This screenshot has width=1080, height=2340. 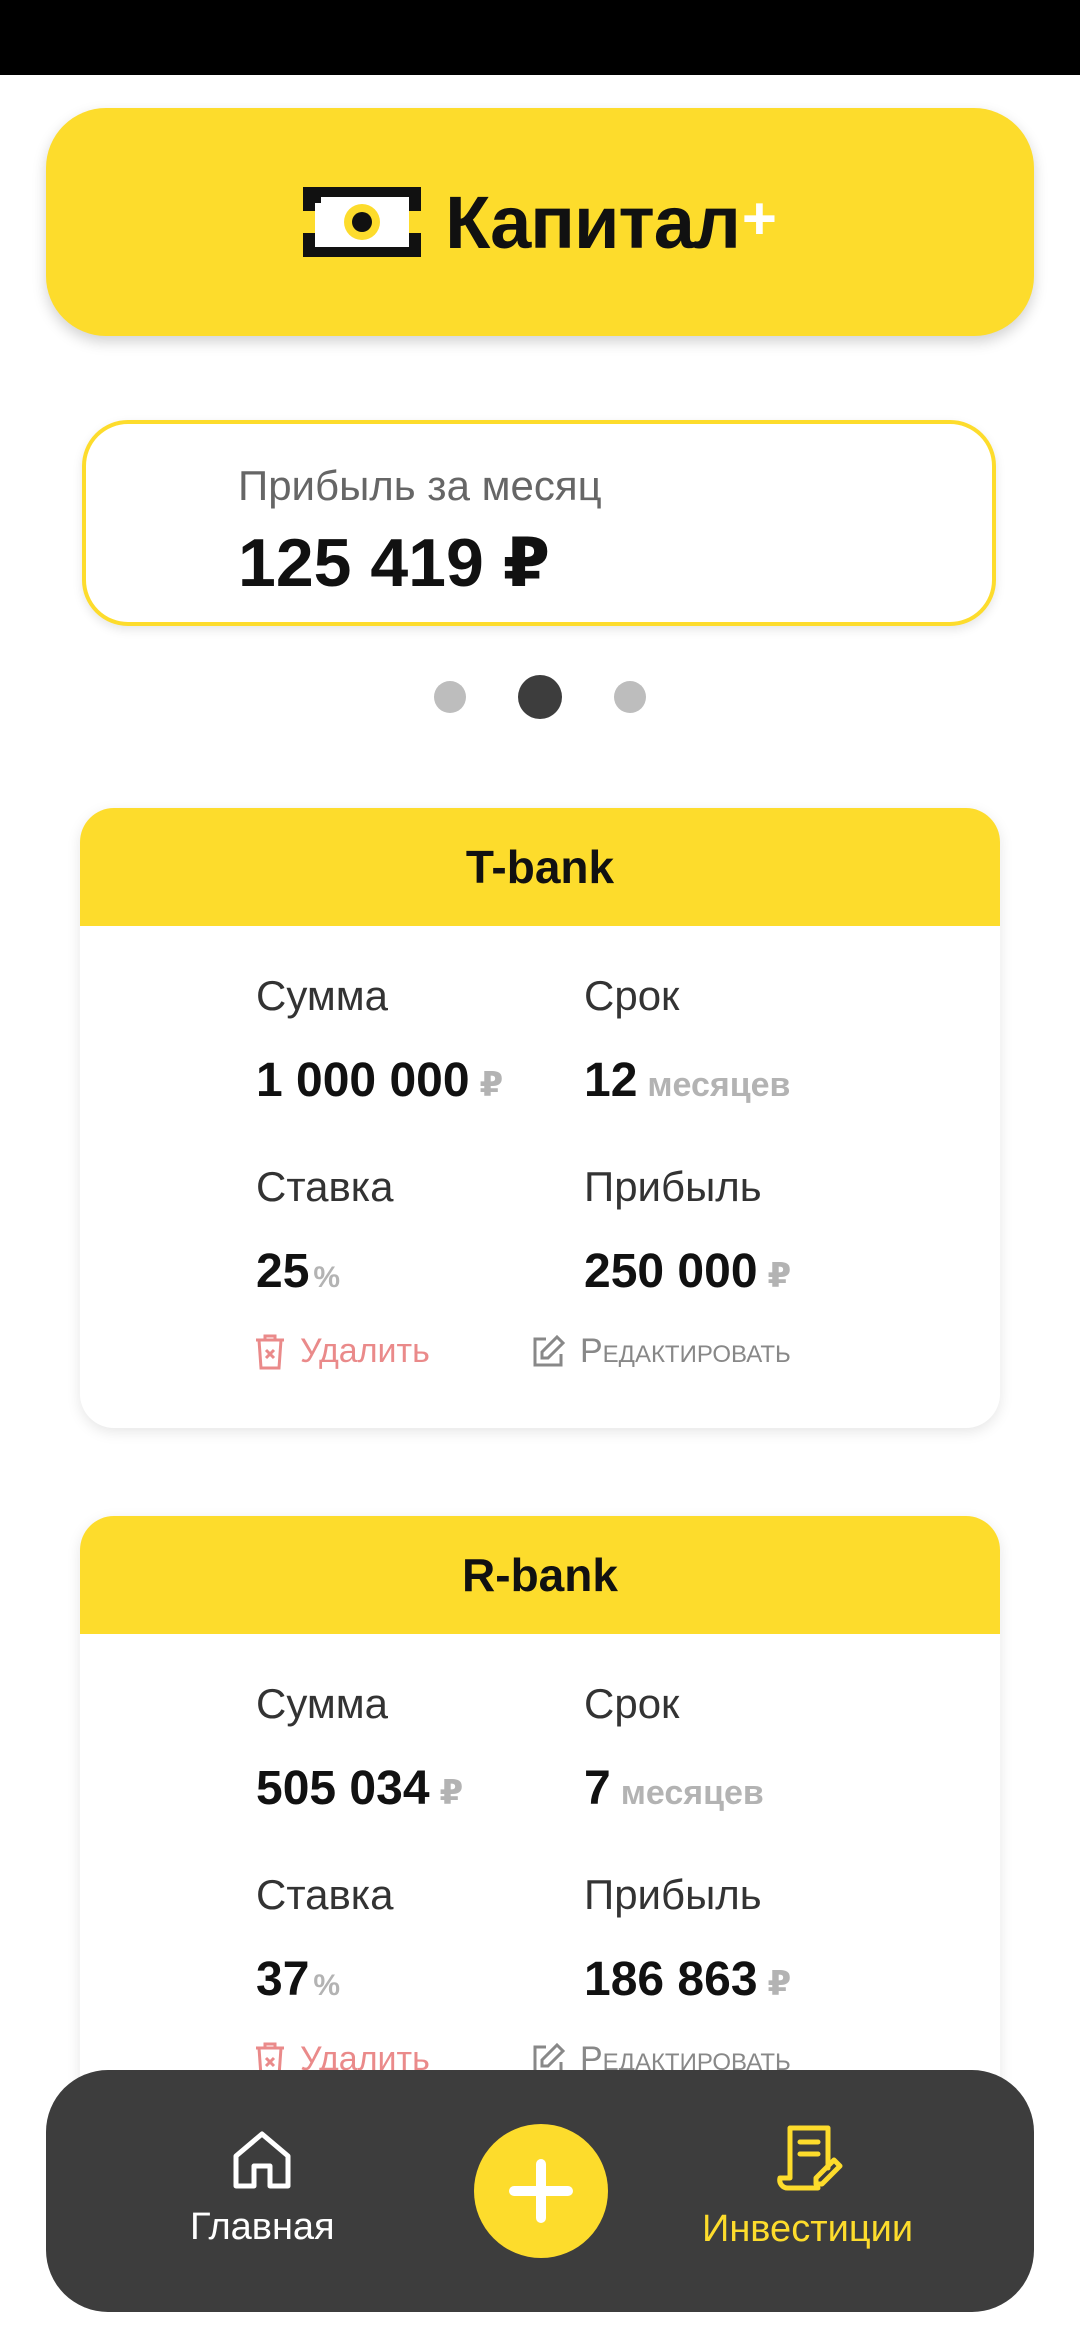 I want to click on carousel-indicator, so click(x=540, y=697).